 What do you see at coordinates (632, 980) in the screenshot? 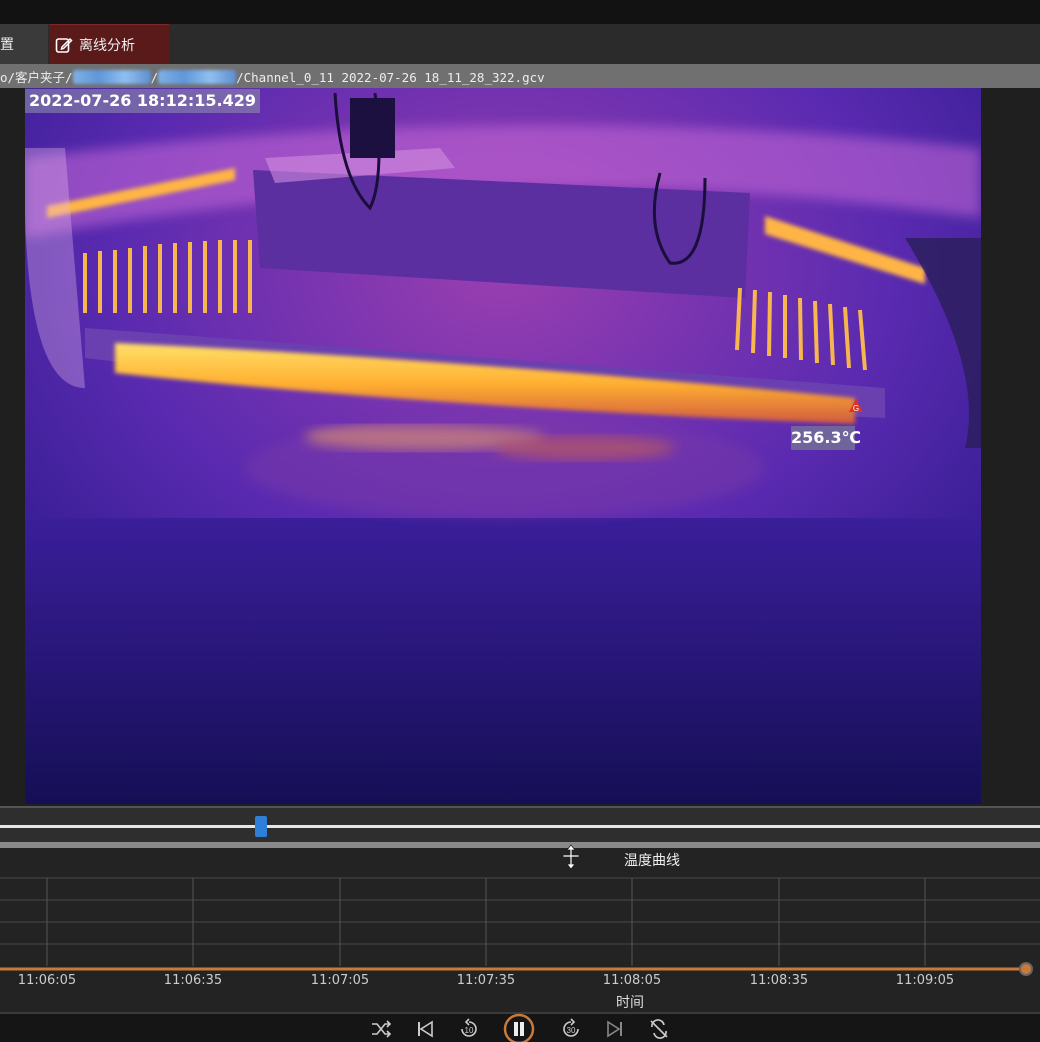
I see `x-tick-label: 11:08:05` at bounding box center [632, 980].